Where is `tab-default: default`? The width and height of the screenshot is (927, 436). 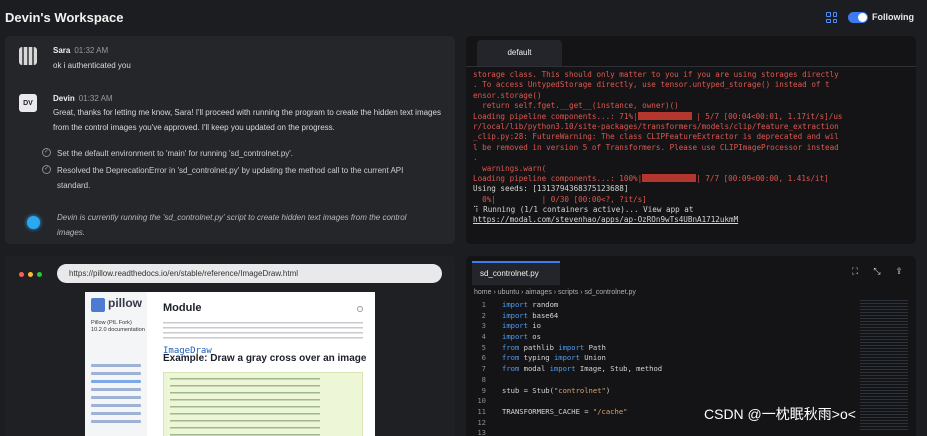
tab-default: default is located at coordinates (519, 53).